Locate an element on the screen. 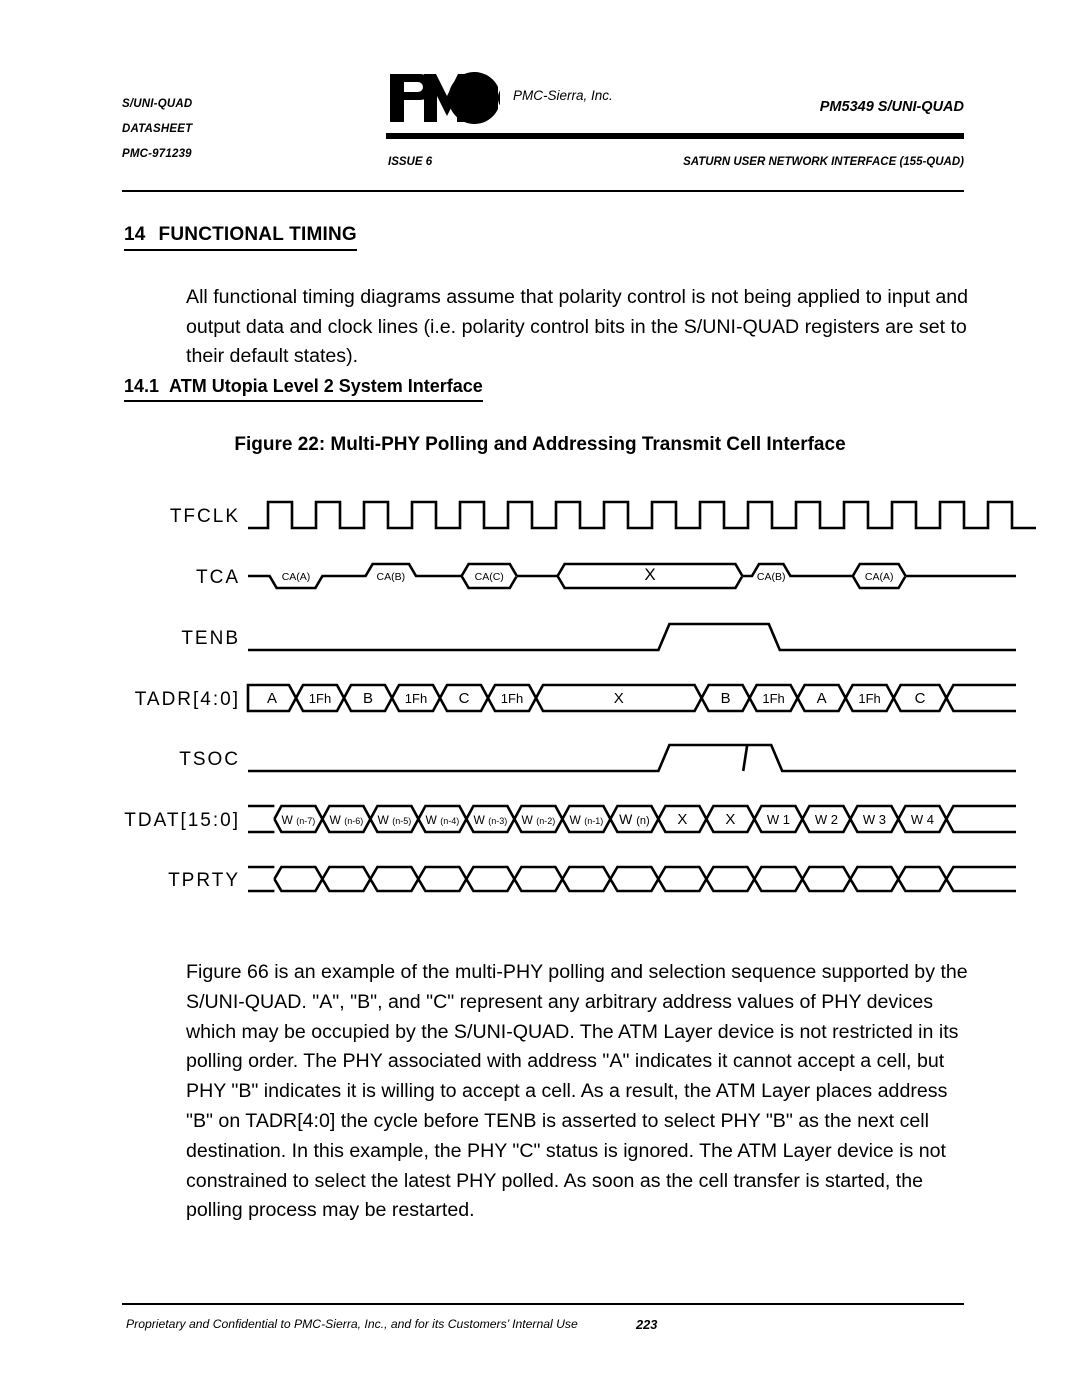 Image resolution: width=1080 pixels, height=1397 pixels. header-doc-type: DATASHEET is located at coordinates (157, 129).